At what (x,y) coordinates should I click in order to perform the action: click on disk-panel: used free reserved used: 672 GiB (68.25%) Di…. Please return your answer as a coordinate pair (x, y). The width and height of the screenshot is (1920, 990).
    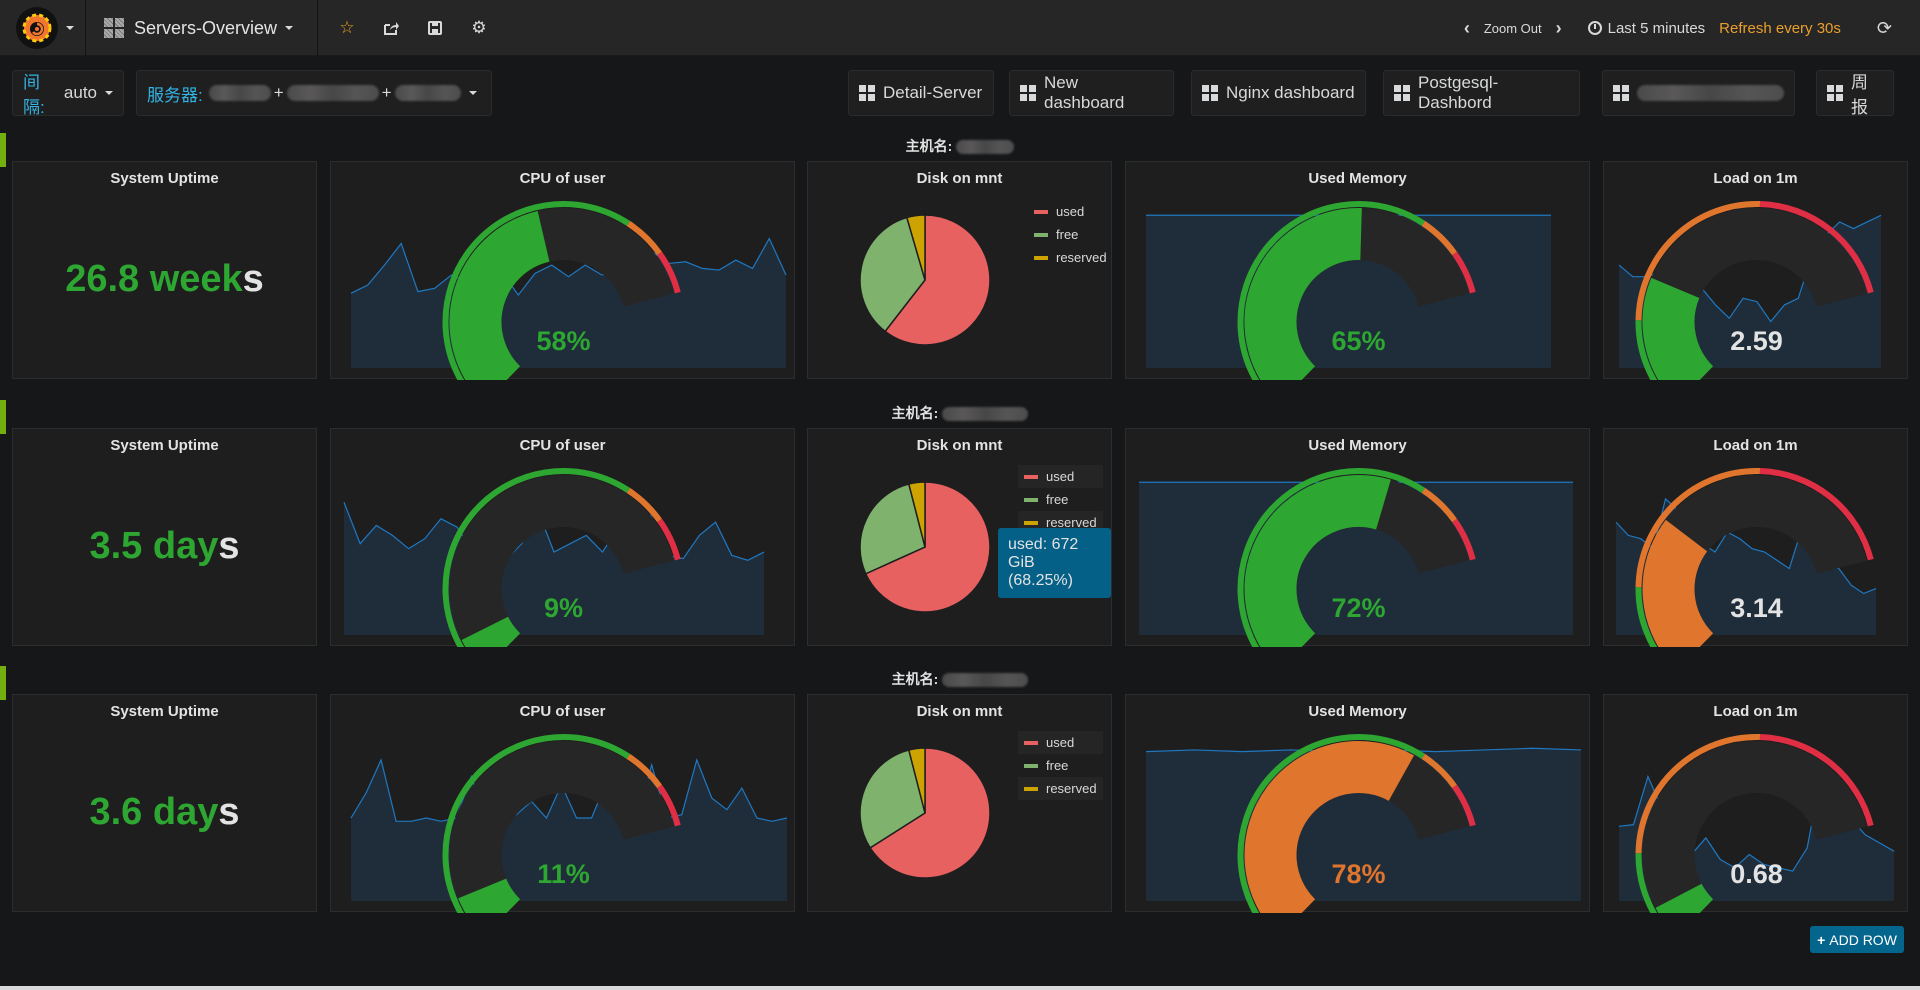
    Looking at the image, I should click on (959, 537).